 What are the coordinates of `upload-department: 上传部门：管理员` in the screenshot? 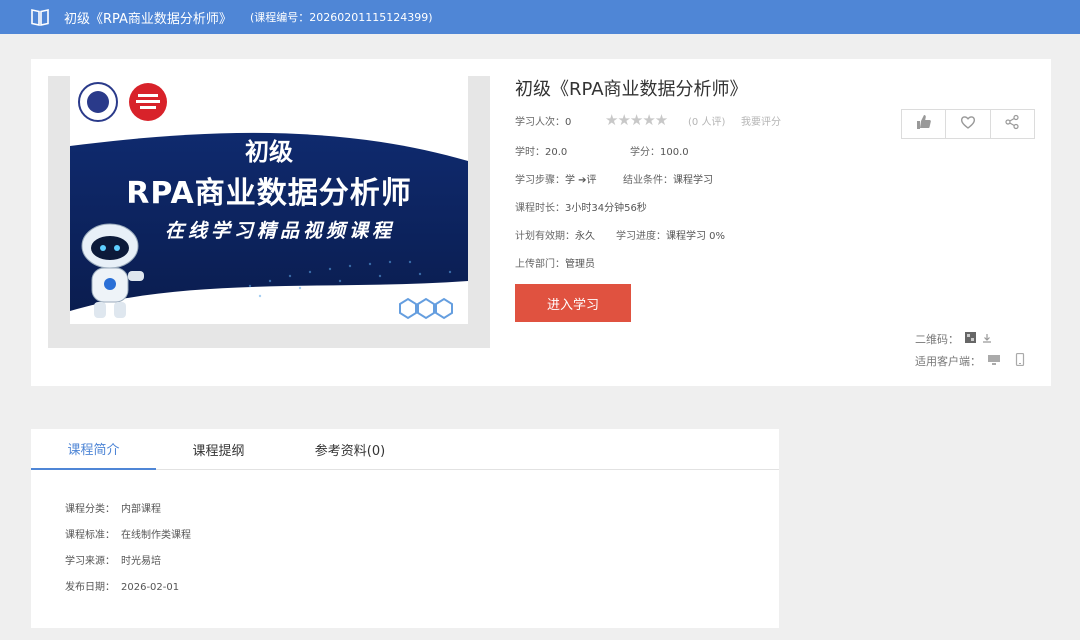 It's located at (555, 264).